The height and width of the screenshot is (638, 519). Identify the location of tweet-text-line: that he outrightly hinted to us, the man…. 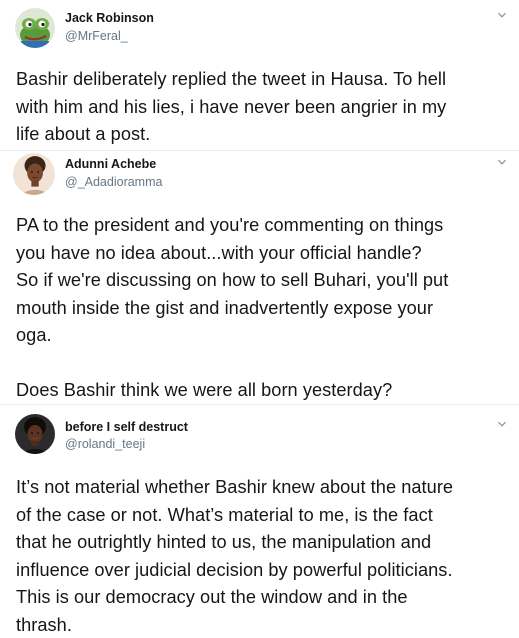
(224, 542).